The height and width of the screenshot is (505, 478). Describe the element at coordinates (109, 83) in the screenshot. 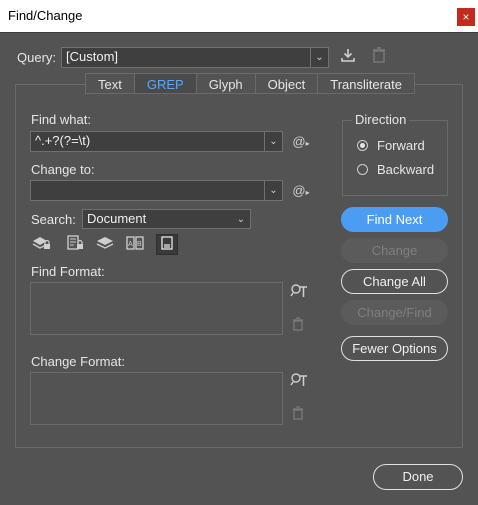

I see `tab-text: Text` at that location.